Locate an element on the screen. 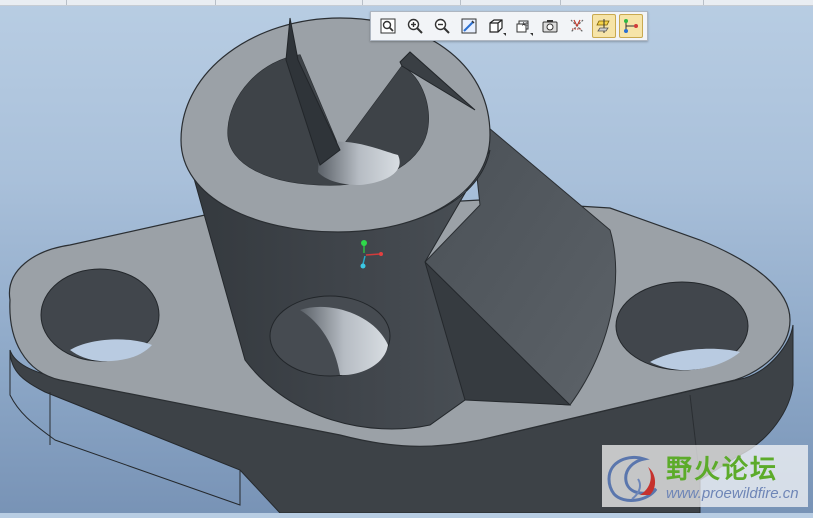 The width and height of the screenshot is (813, 518). view-manager-icon is located at coordinates (549, 26).